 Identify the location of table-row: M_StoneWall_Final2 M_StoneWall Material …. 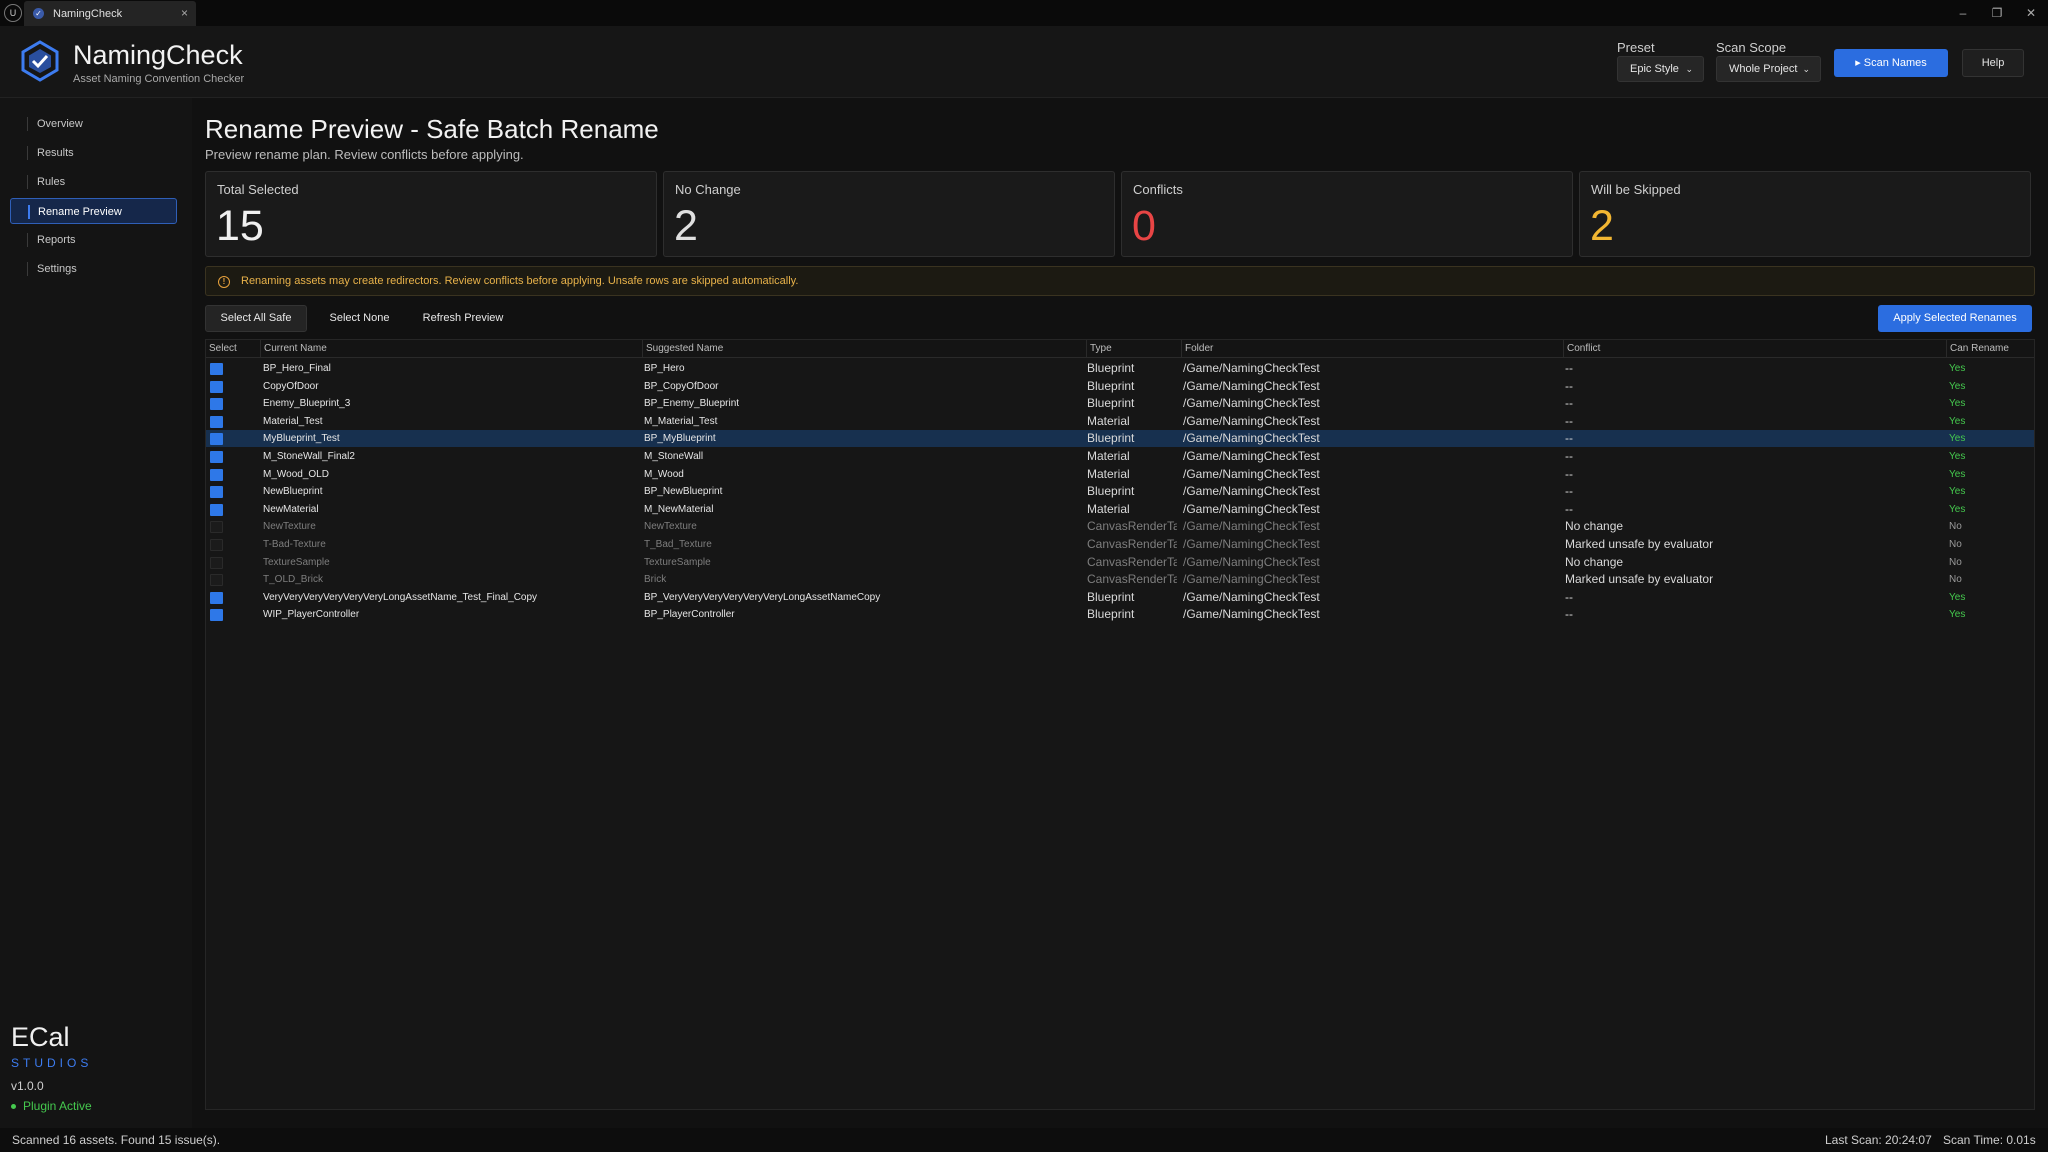
(1120, 456).